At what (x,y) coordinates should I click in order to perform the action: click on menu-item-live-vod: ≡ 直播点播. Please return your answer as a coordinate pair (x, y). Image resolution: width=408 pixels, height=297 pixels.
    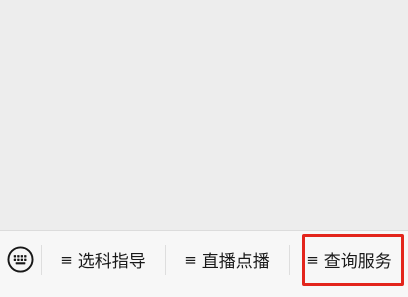
    Looking at the image, I should click on (227, 259).